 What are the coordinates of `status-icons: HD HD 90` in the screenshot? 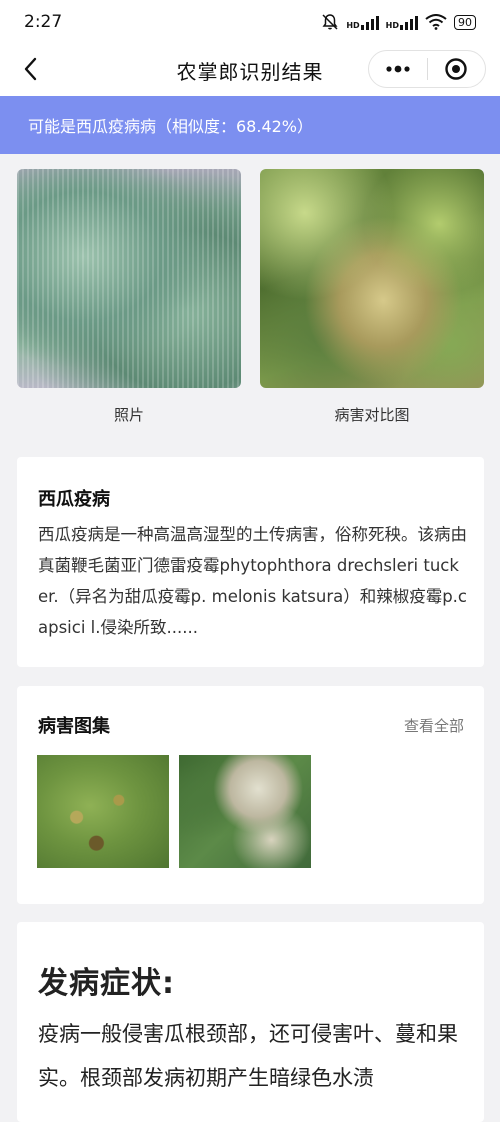 It's located at (398, 22).